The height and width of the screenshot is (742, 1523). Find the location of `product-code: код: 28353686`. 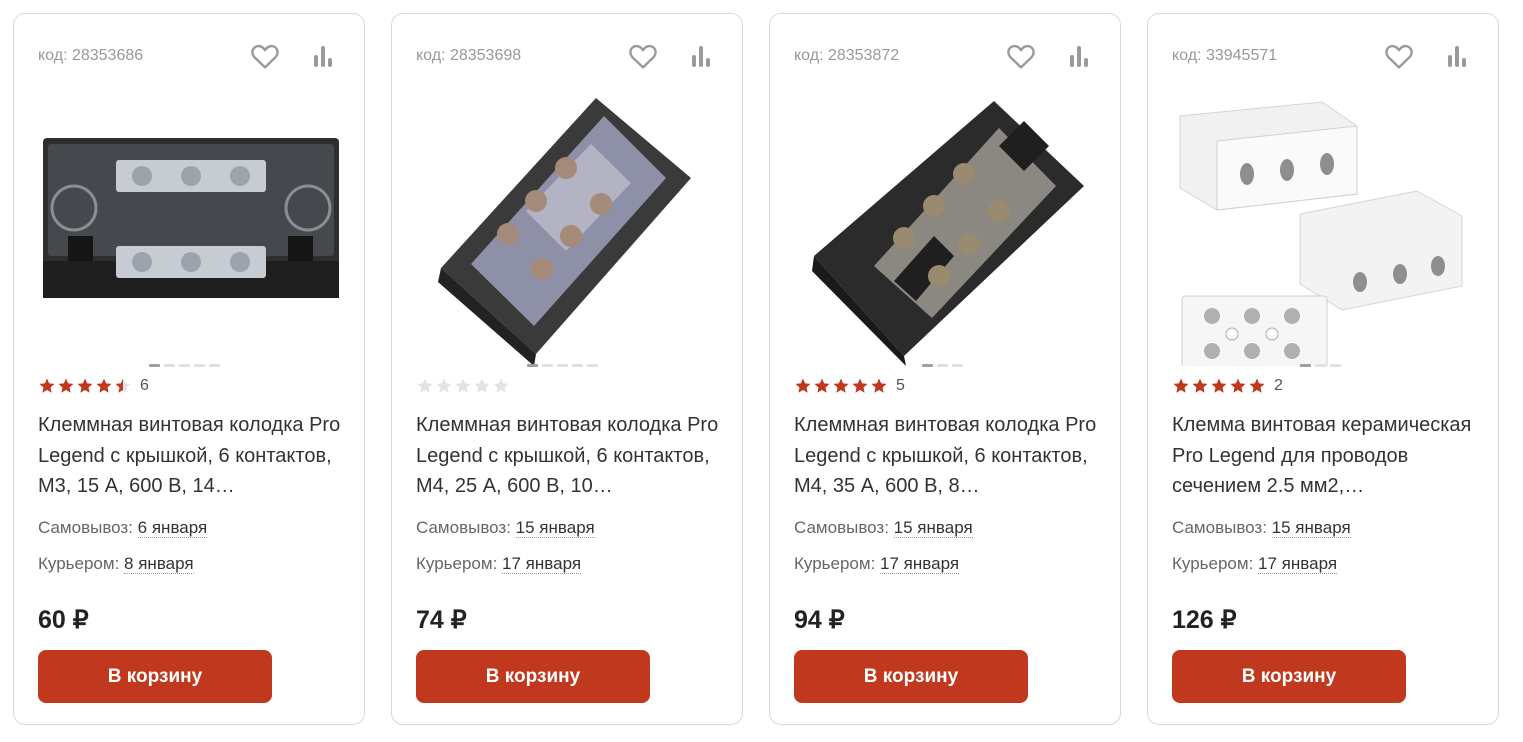

product-code: код: 28353686 is located at coordinates (91, 55).